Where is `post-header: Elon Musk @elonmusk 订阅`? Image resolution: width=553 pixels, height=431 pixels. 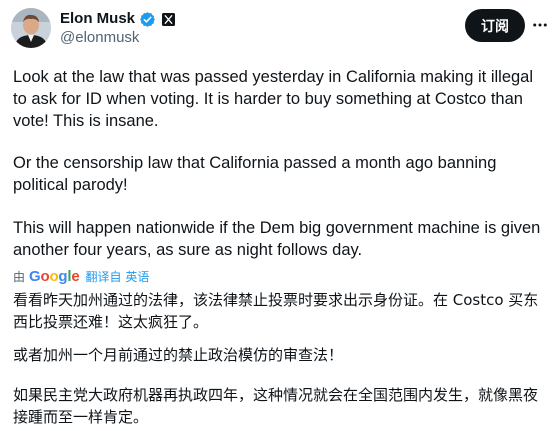
post-header: Elon Musk @elonmusk 订阅 is located at coordinates (276, 28).